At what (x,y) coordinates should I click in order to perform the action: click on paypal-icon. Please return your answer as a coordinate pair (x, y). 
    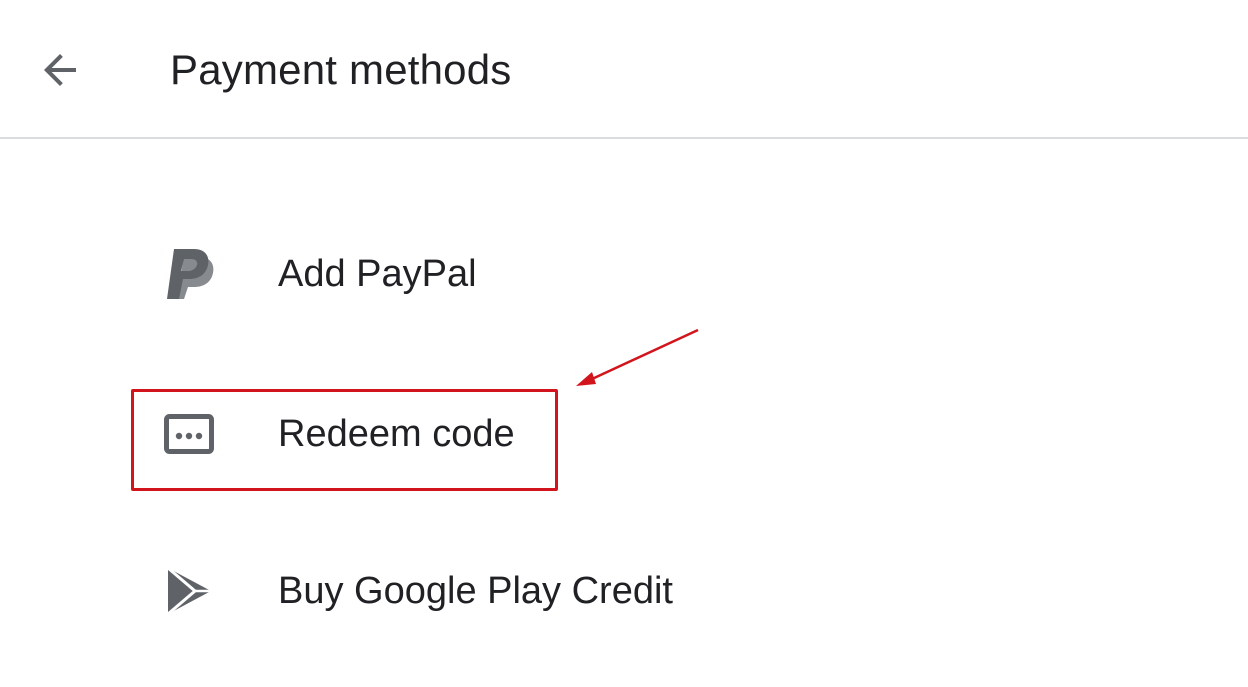
    Looking at the image, I should click on (189, 274).